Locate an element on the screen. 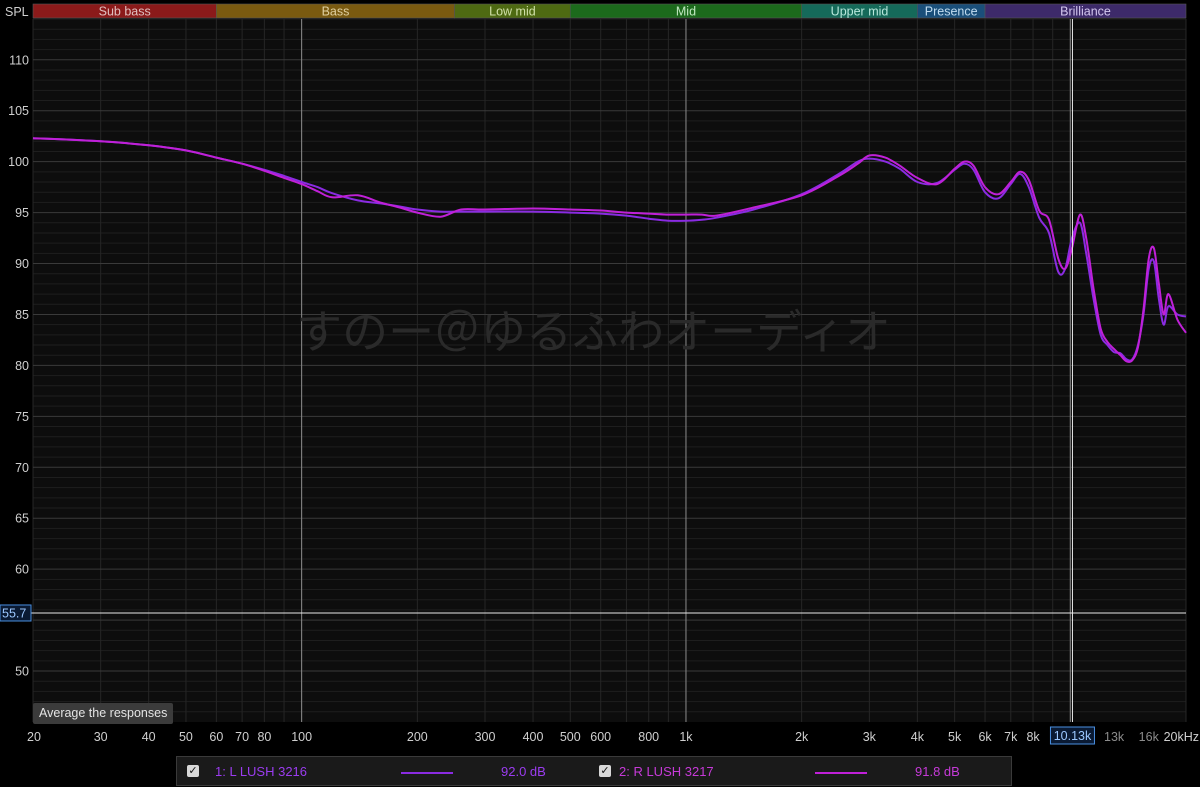  cursor-y-readout: 55.7 is located at coordinates (14, 613).